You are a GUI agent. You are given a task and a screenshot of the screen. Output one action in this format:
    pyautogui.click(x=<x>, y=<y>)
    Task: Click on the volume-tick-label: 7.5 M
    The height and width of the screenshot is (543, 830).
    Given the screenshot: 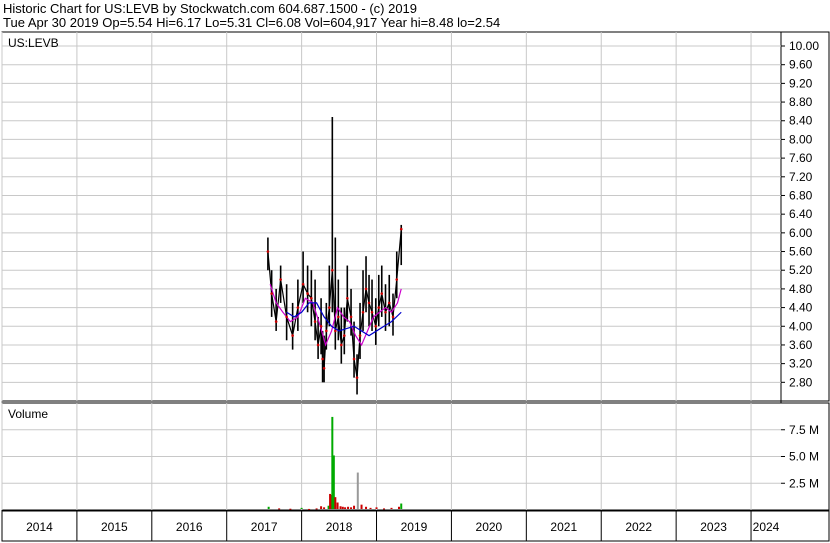 What is the action you would take?
    pyautogui.click(x=804, y=430)
    